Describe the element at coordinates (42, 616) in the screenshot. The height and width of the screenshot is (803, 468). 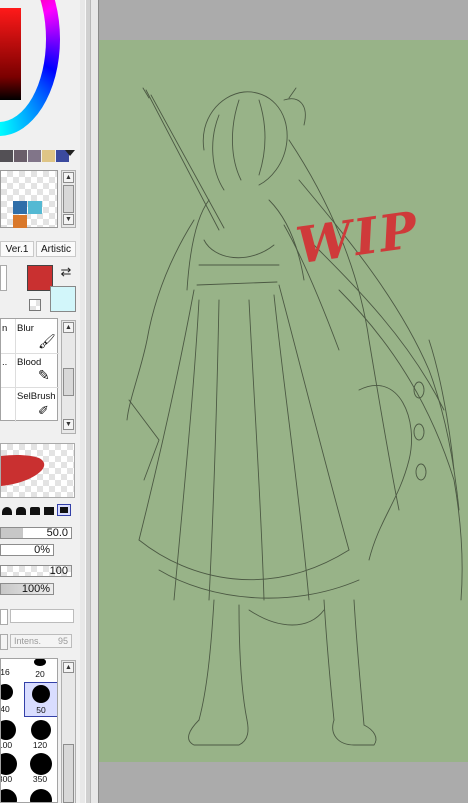
I see `texture-select` at that location.